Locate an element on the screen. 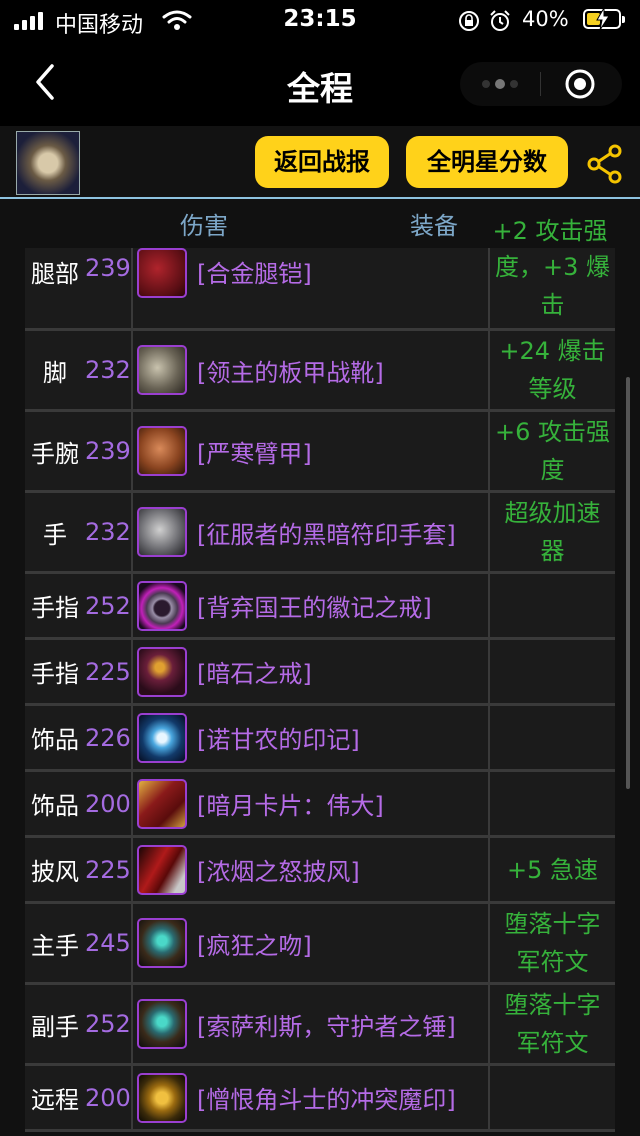 The height and width of the screenshot is (1136, 640). mace-off-hand-icon is located at coordinates (162, 1024).